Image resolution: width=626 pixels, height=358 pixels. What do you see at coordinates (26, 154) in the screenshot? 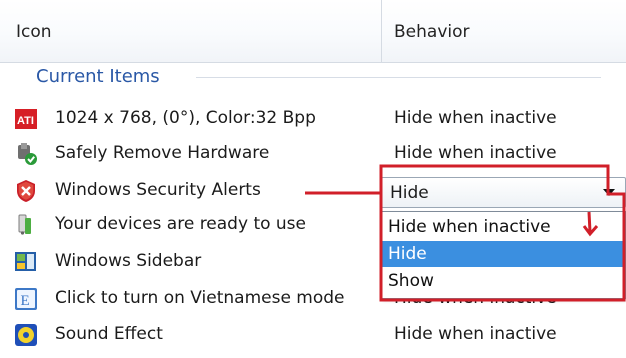
I see `safely-remove-hardware-icon` at bounding box center [26, 154].